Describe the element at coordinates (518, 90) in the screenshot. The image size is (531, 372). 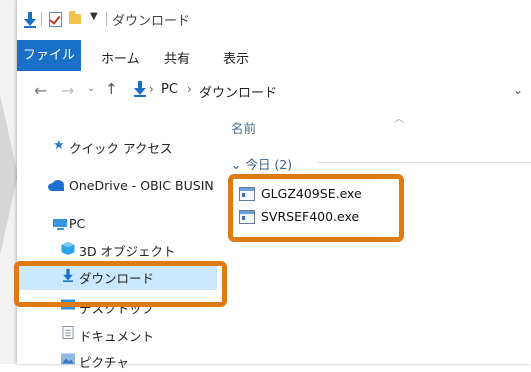
I see `address-dropdown-chevron-icon: ⌄` at that location.